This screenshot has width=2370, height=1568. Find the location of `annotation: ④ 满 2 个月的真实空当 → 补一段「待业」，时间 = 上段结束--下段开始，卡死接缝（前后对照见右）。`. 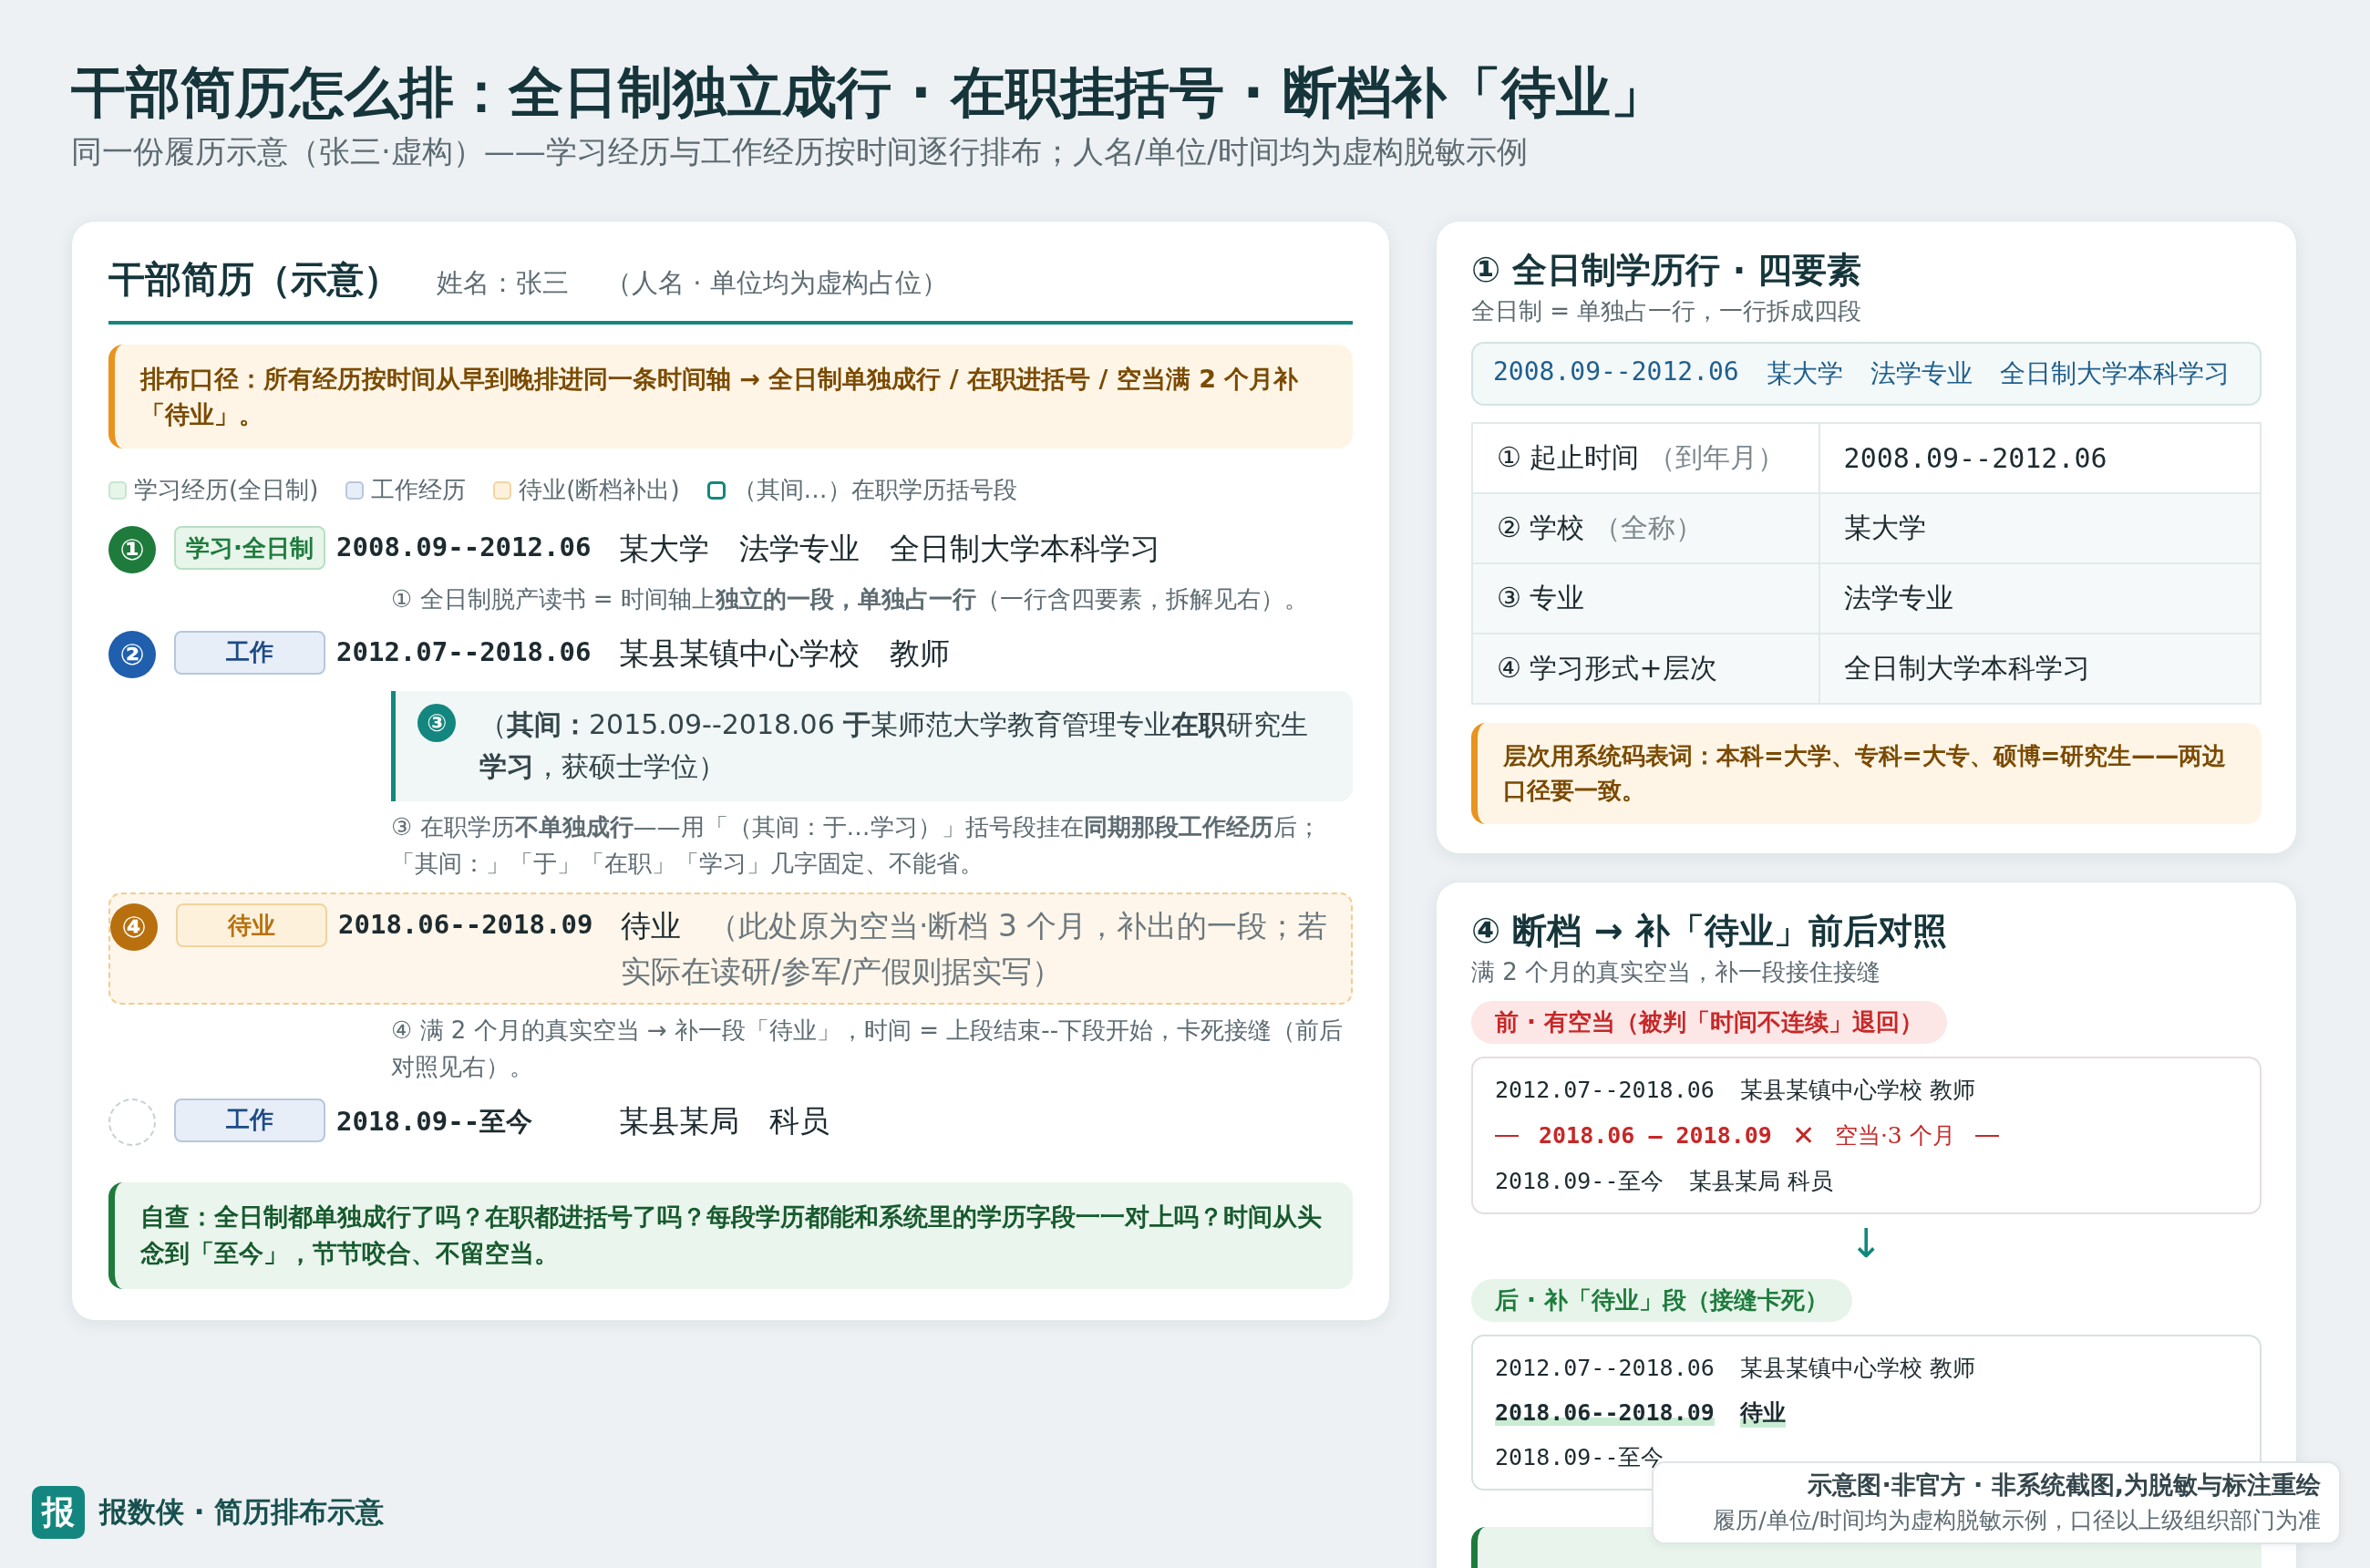

annotation: ④ 满 2 个月的真实空当 → 补一段「待业」，时间 = 上段结束--下段开始，卡死接缝（前后对照见右）。 is located at coordinates (868, 1049).